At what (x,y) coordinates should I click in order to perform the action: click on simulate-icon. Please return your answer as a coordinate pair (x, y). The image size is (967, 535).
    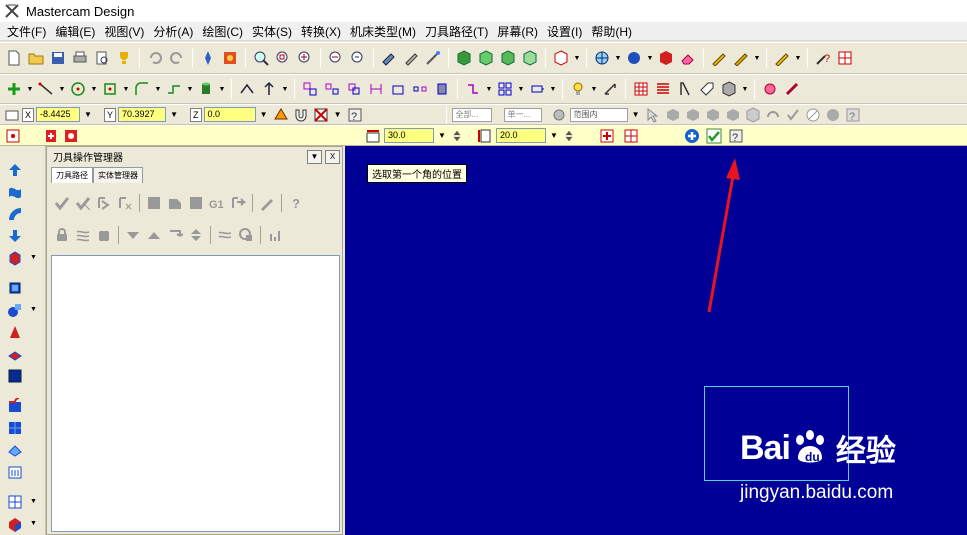
    Looking at the image, I should click on (196, 203).